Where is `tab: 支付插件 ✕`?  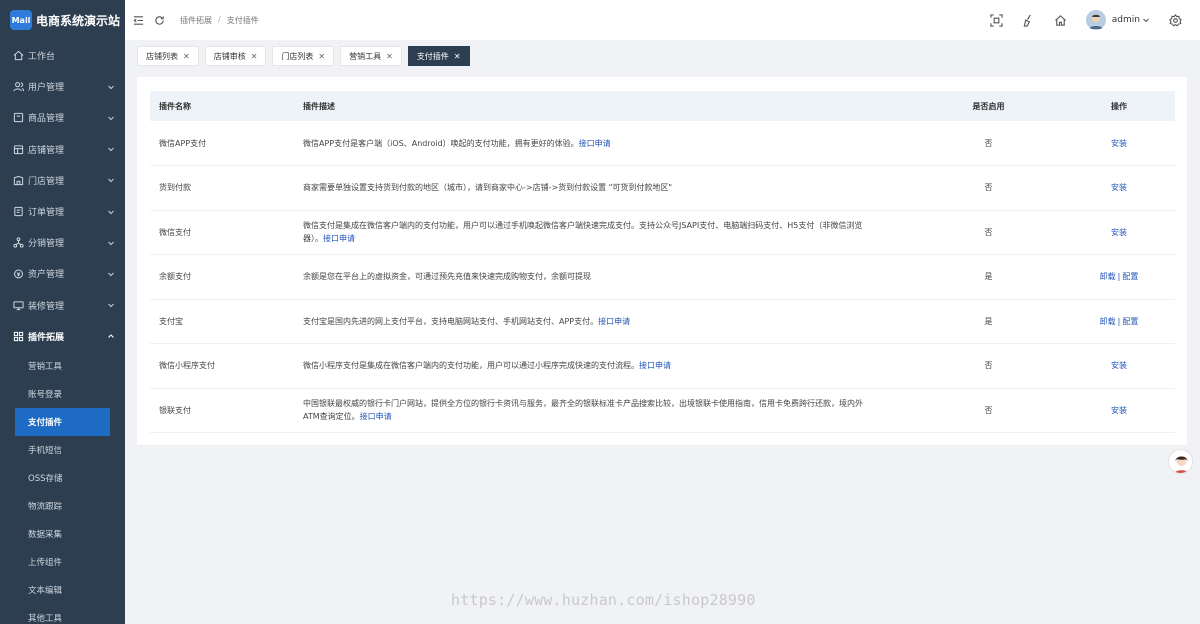
tab: 支付插件 ✕ is located at coordinates (438, 56).